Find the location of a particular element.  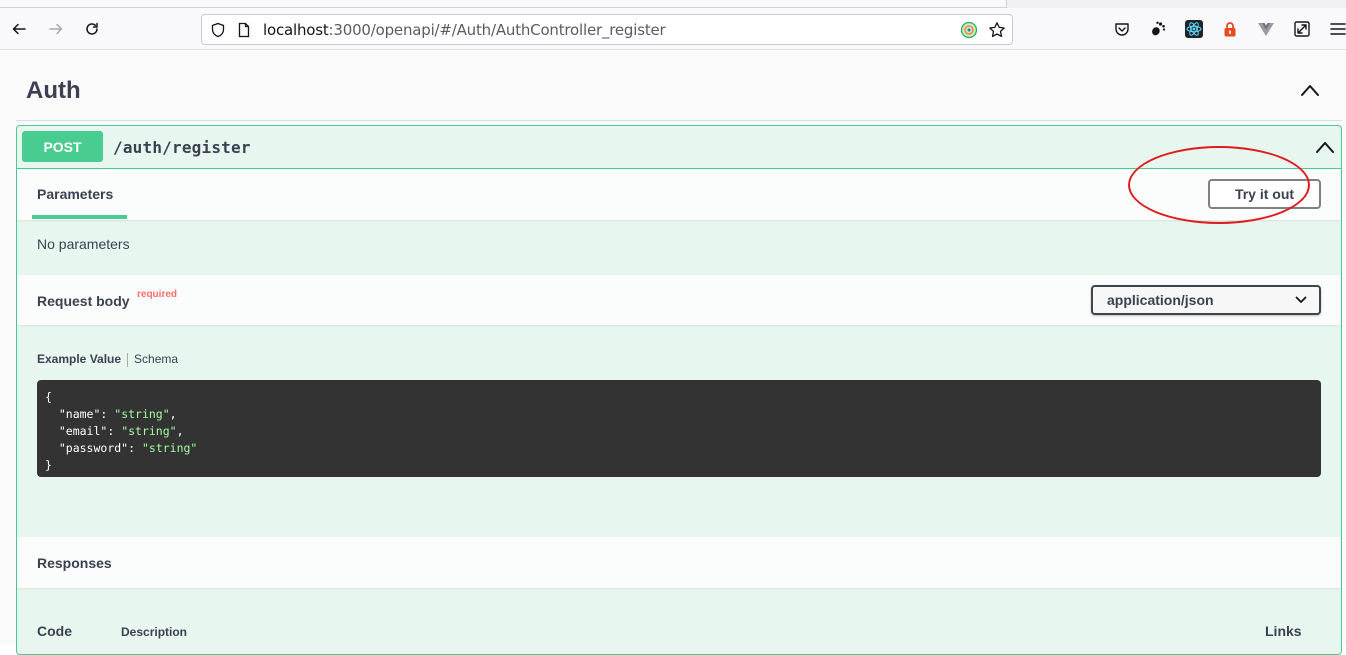

lock-extension-button is located at coordinates (1230, 29).